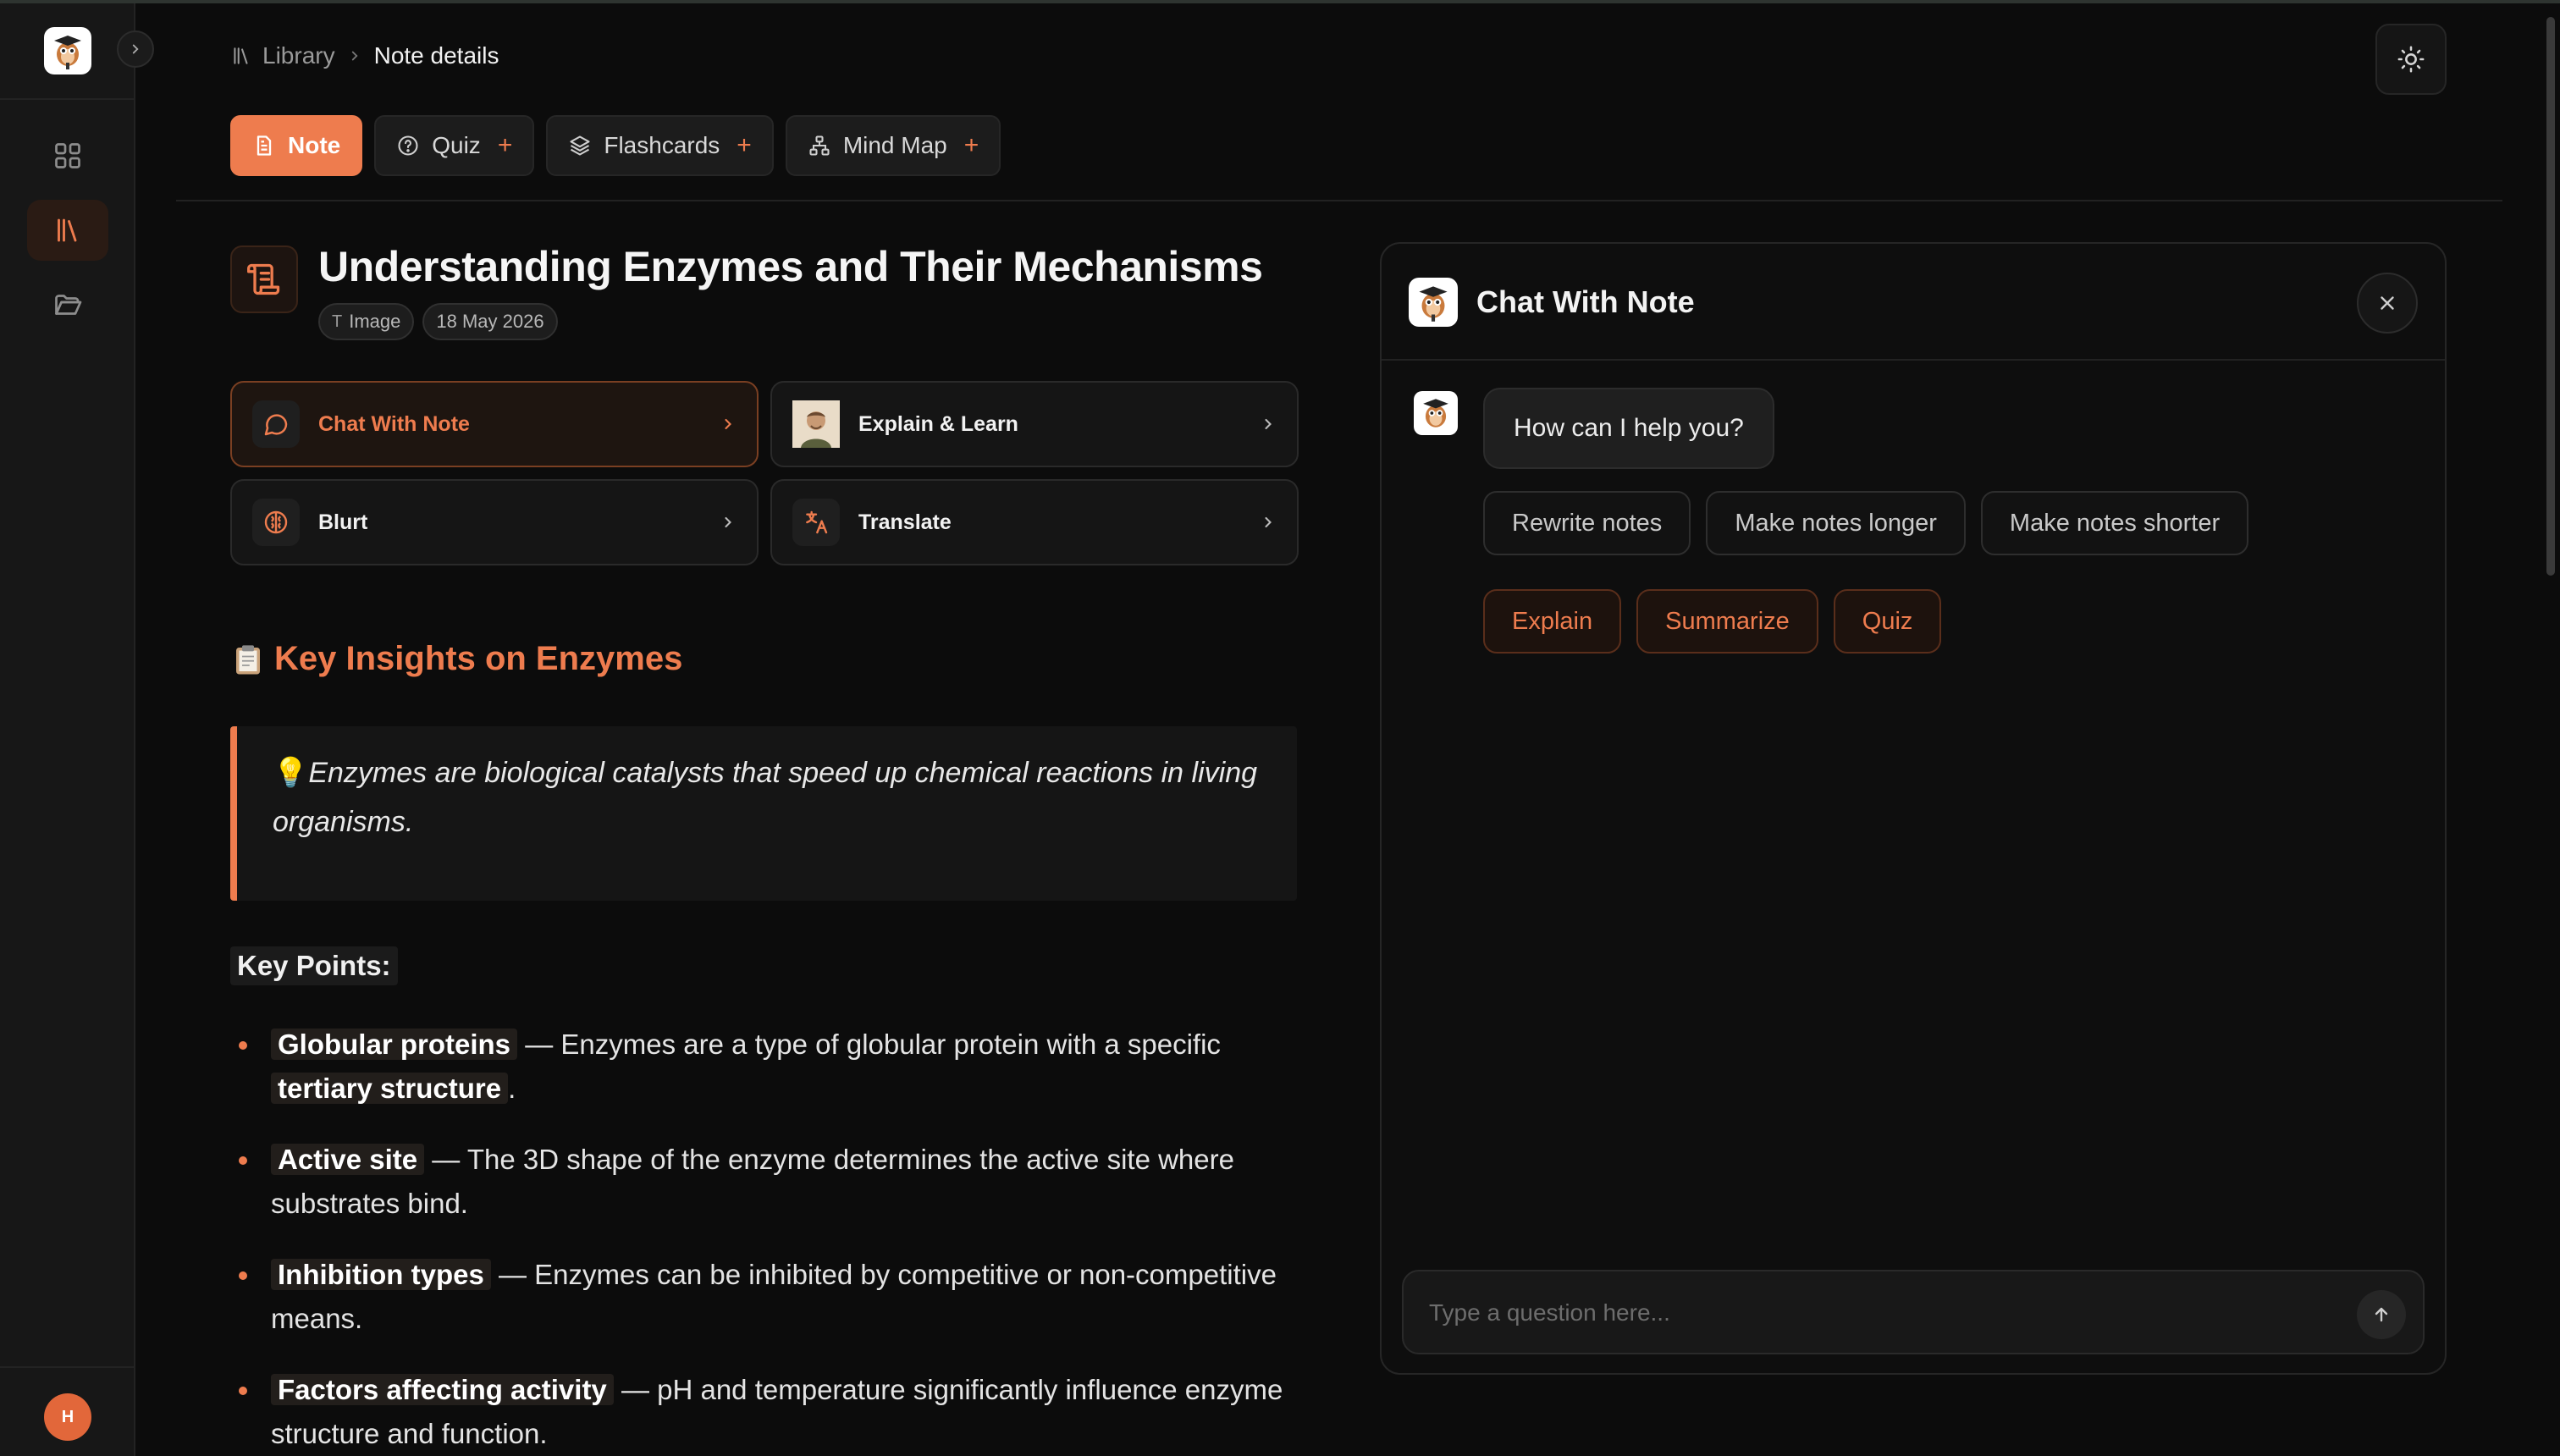 The image size is (2560, 1456). Describe the element at coordinates (394, 423) in the screenshot. I see `chat-with-note-label: Chat With Note` at that location.